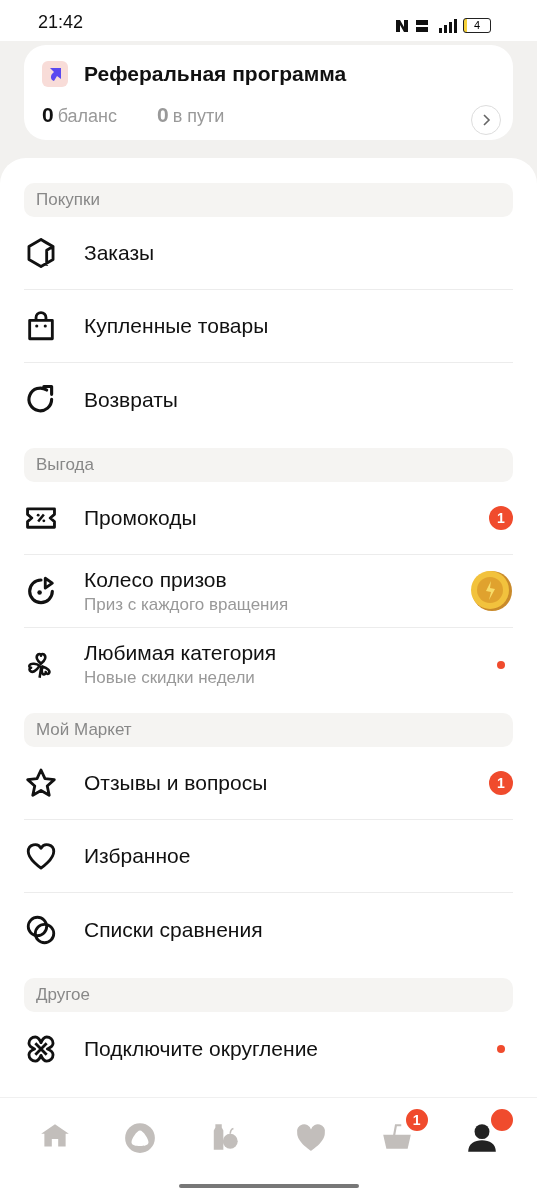  I want to click on menu-item: Купленные товары, so click(268, 327).